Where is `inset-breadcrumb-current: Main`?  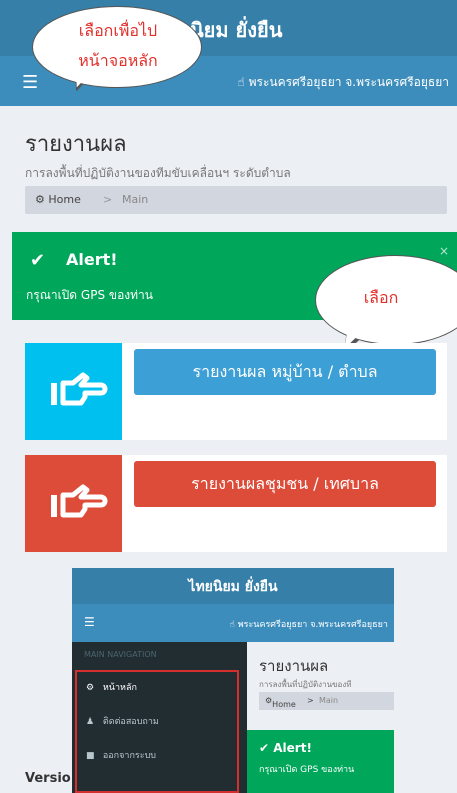
inset-breadcrumb-current: Main is located at coordinates (329, 700).